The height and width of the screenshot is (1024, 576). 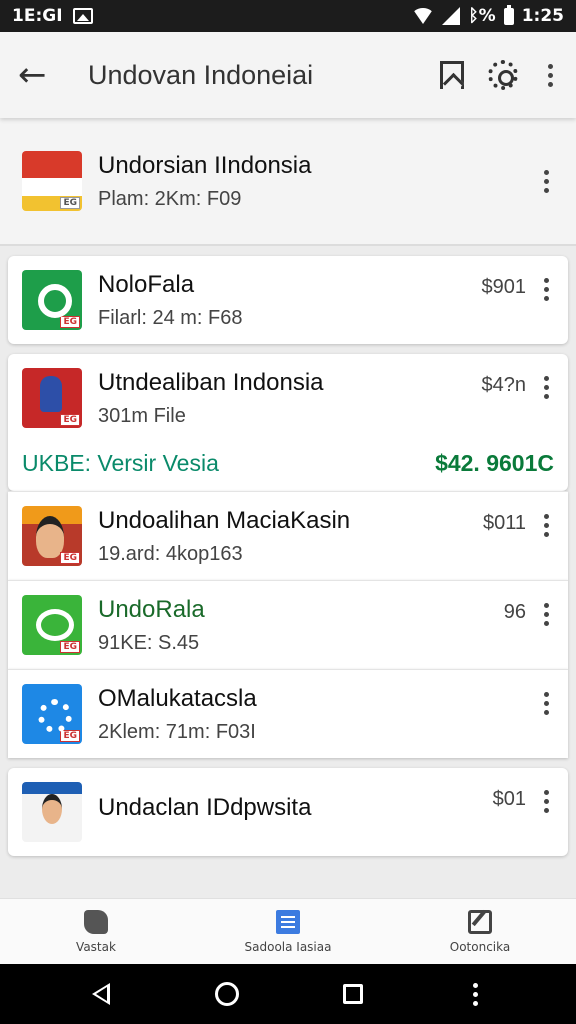 I want to click on nav-menu-icon, so click(x=476, y=994).